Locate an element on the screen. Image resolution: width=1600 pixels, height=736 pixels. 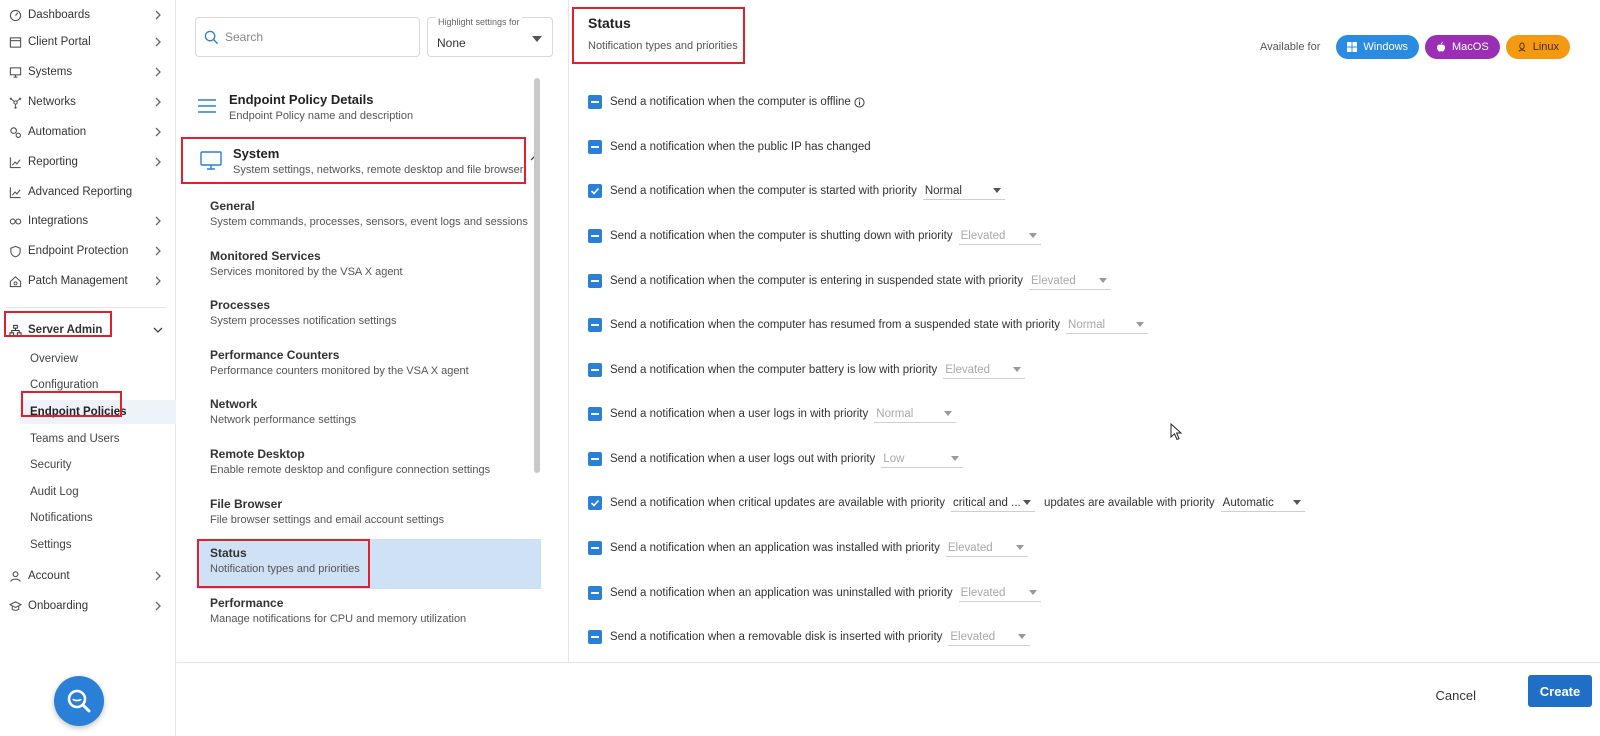
priority-select-updates: Automatic is located at coordinates (1262, 503).